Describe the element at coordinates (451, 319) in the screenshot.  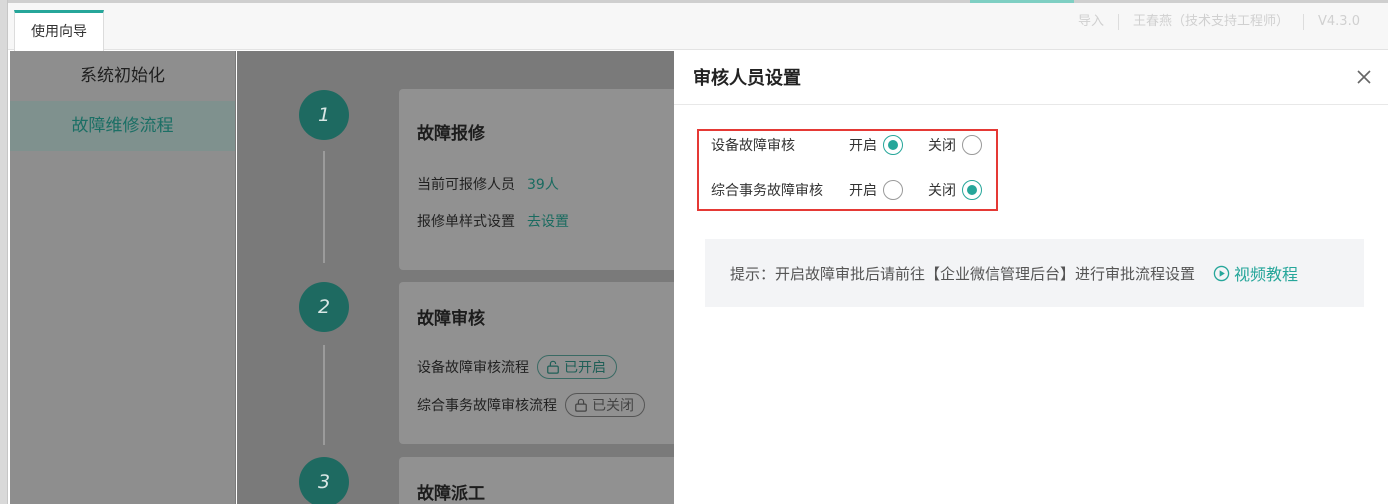
I see `card-title: 故障审核` at that location.